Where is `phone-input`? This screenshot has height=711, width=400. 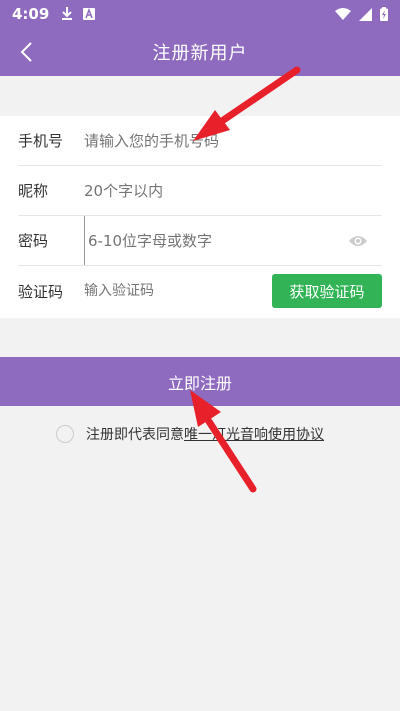 phone-input is located at coordinates (233, 140).